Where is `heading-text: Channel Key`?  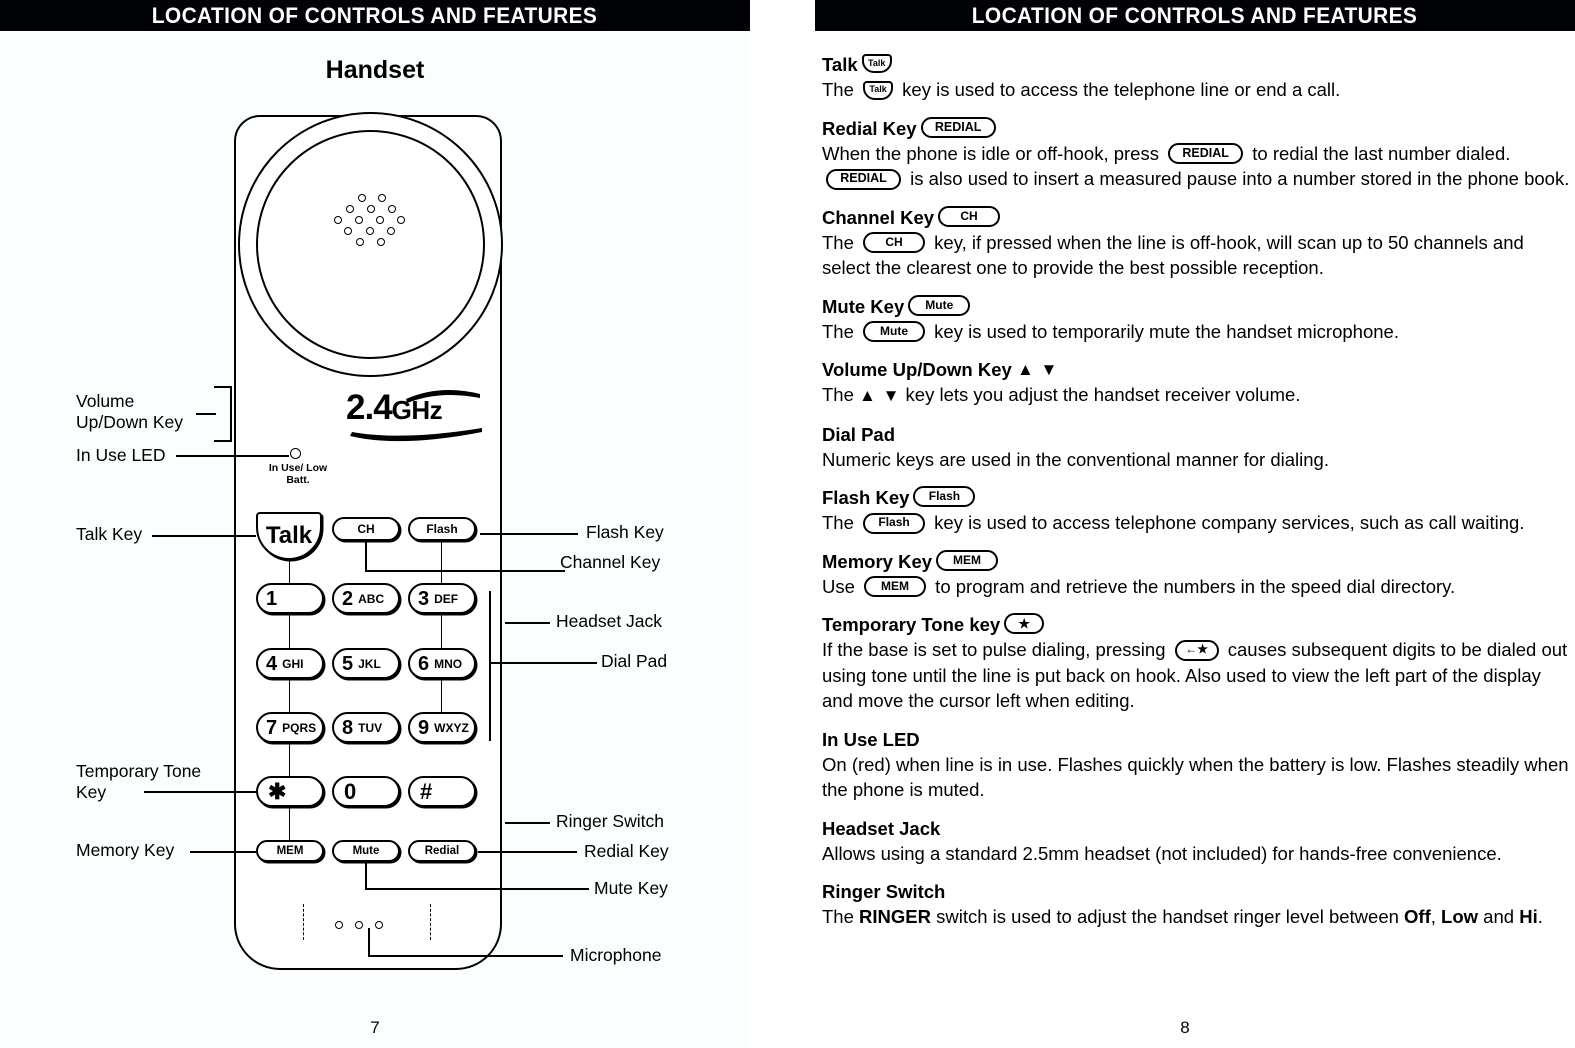
heading-text: Channel Key is located at coordinates (878, 217).